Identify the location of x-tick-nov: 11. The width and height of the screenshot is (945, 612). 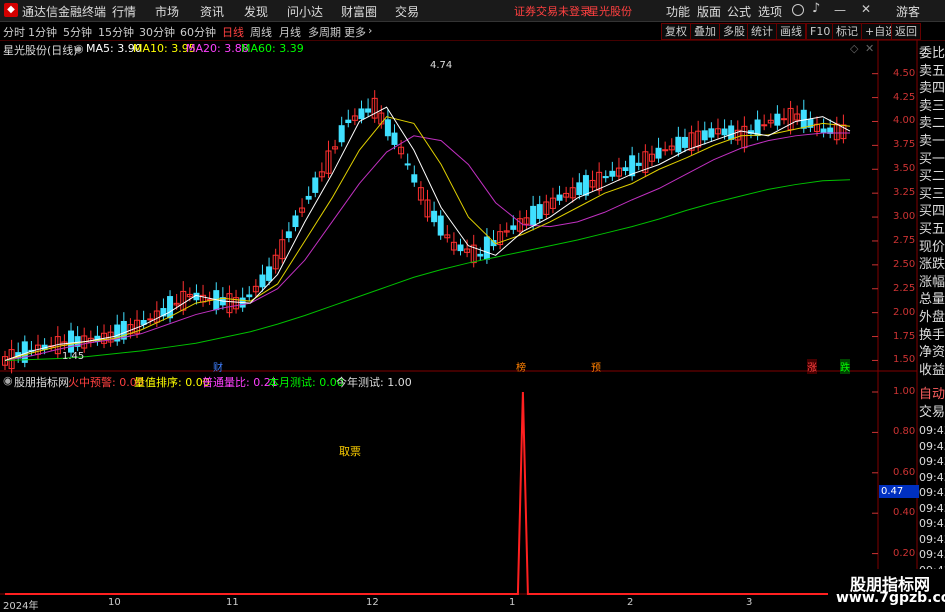
(232, 602).